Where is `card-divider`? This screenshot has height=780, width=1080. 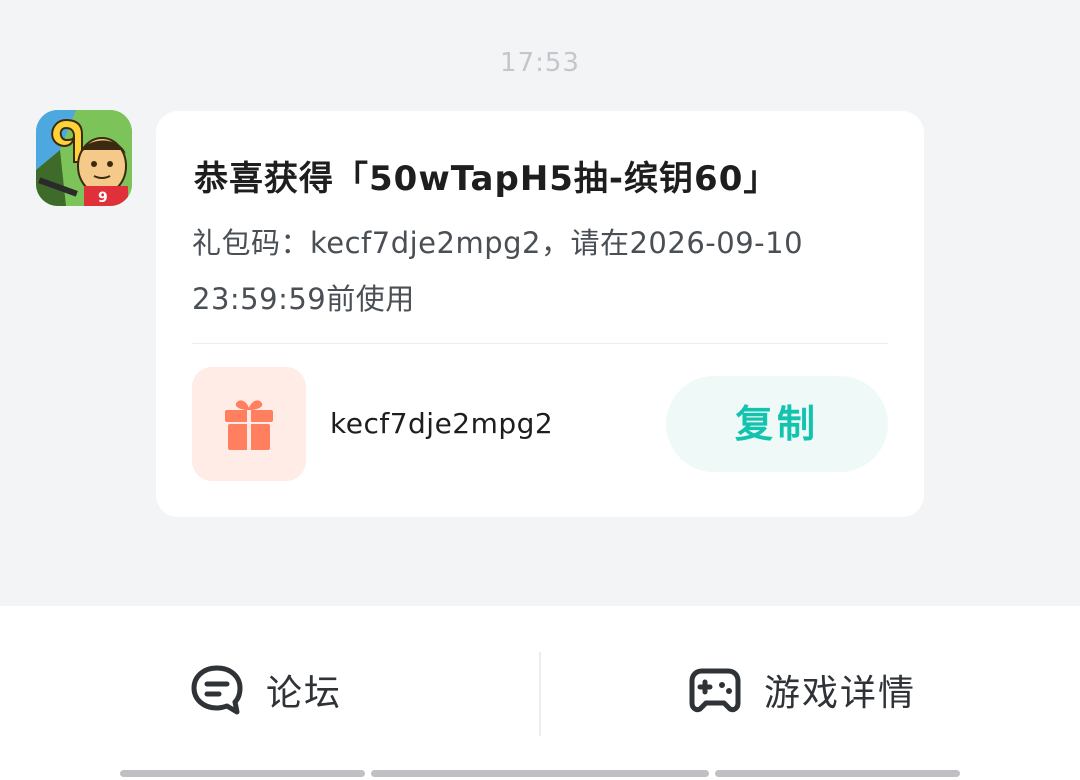
card-divider is located at coordinates (540, 343).